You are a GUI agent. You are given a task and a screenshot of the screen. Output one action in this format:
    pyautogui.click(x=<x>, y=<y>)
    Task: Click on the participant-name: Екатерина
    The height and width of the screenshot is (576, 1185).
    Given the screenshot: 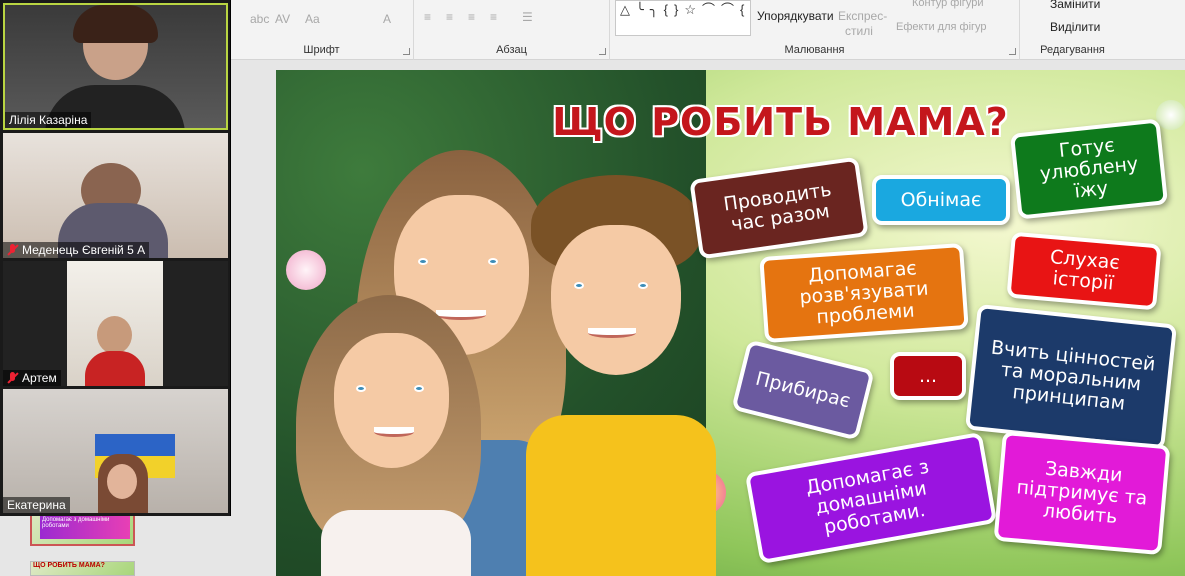 What is the action you would take?
    pyautogui.click(x=36, y=505)
    